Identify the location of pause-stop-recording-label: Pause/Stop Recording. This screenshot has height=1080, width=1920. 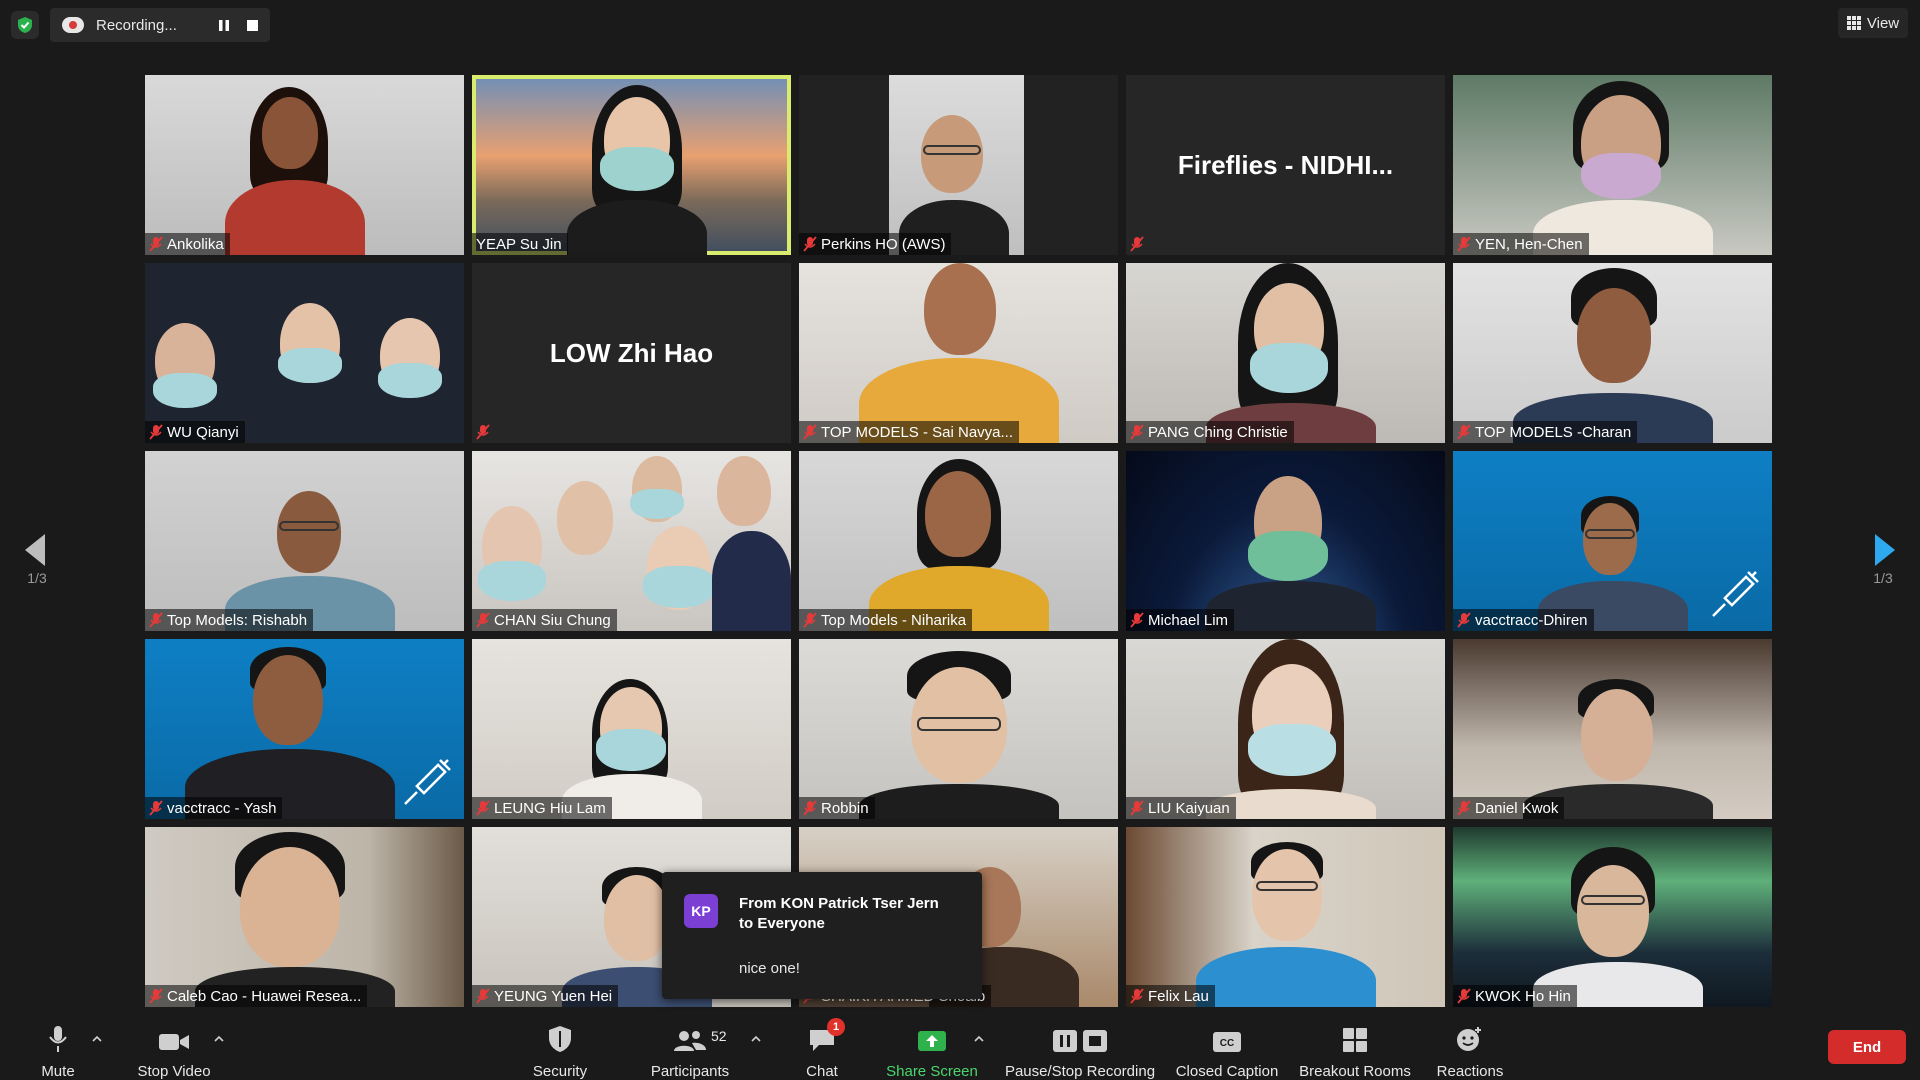
(1080, 1071).